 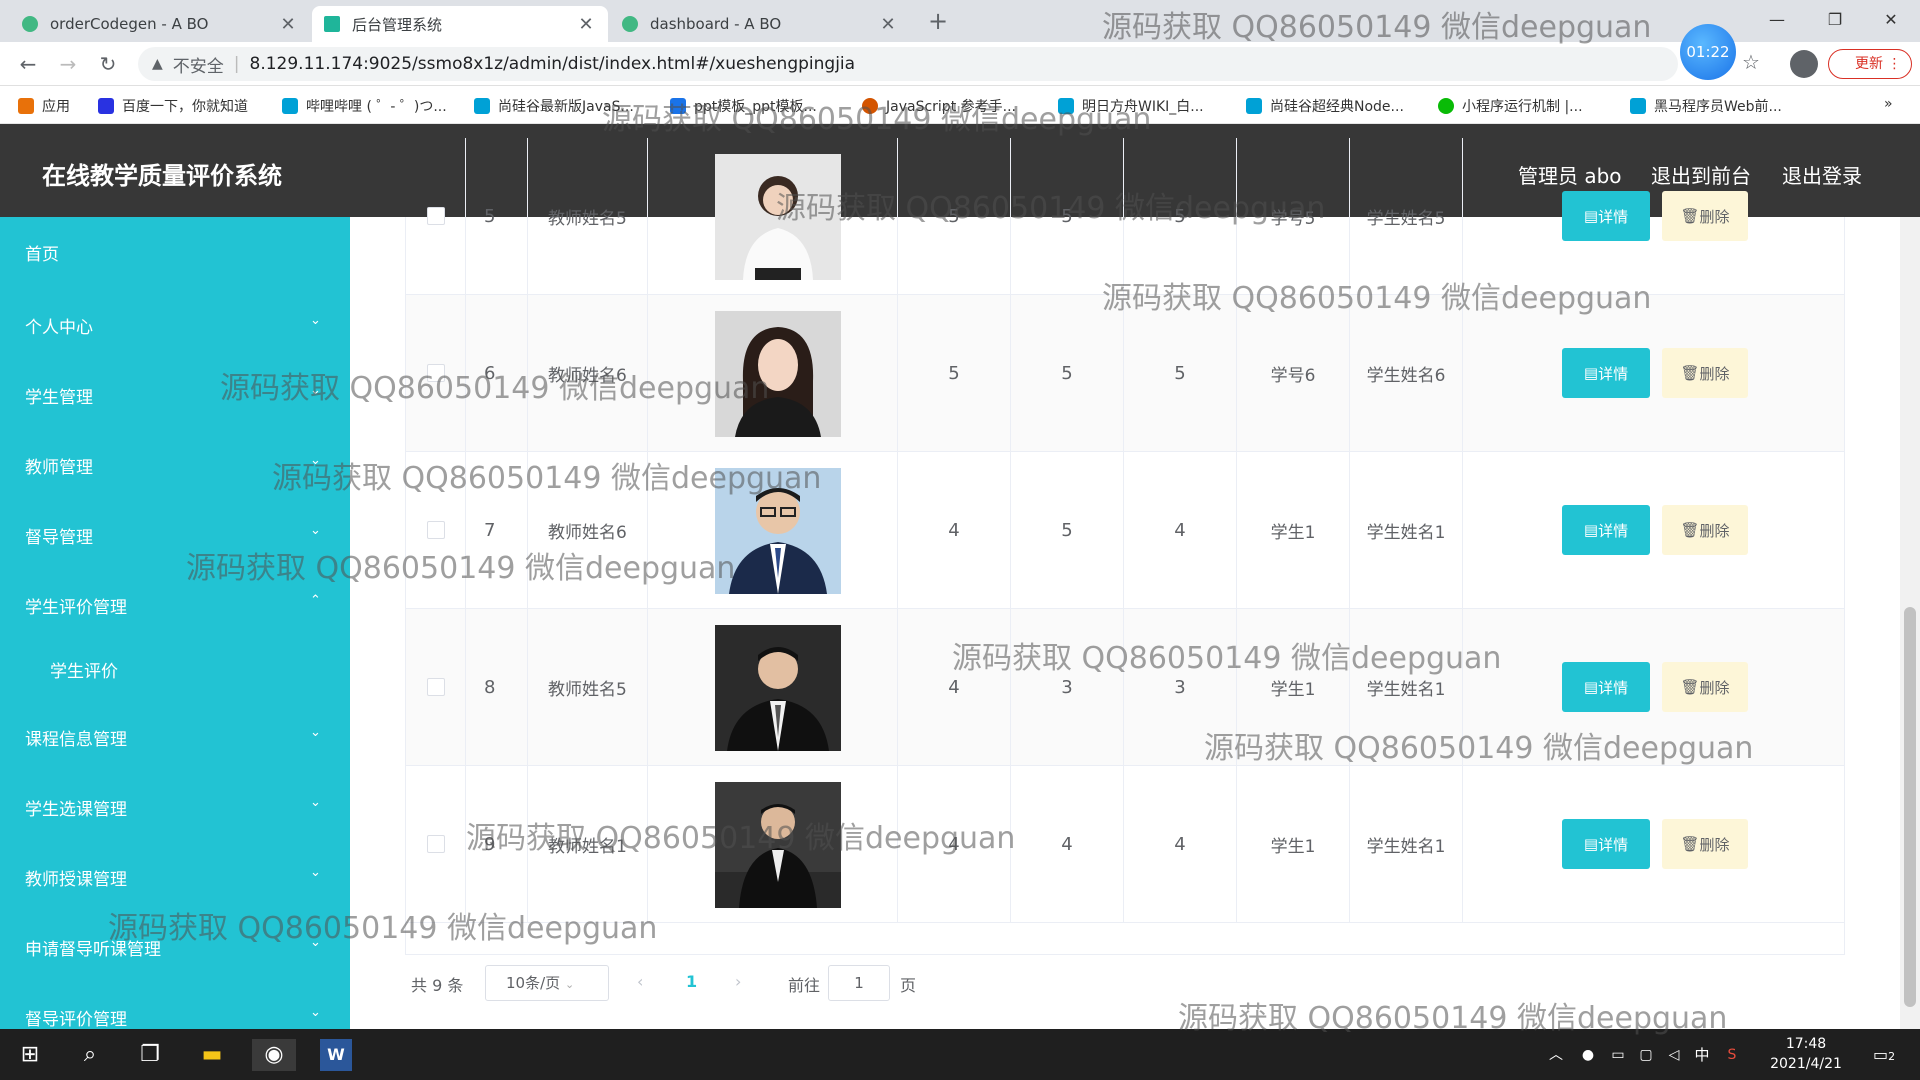 I want to click on index-cell: 5, so click(x=497, y=216).